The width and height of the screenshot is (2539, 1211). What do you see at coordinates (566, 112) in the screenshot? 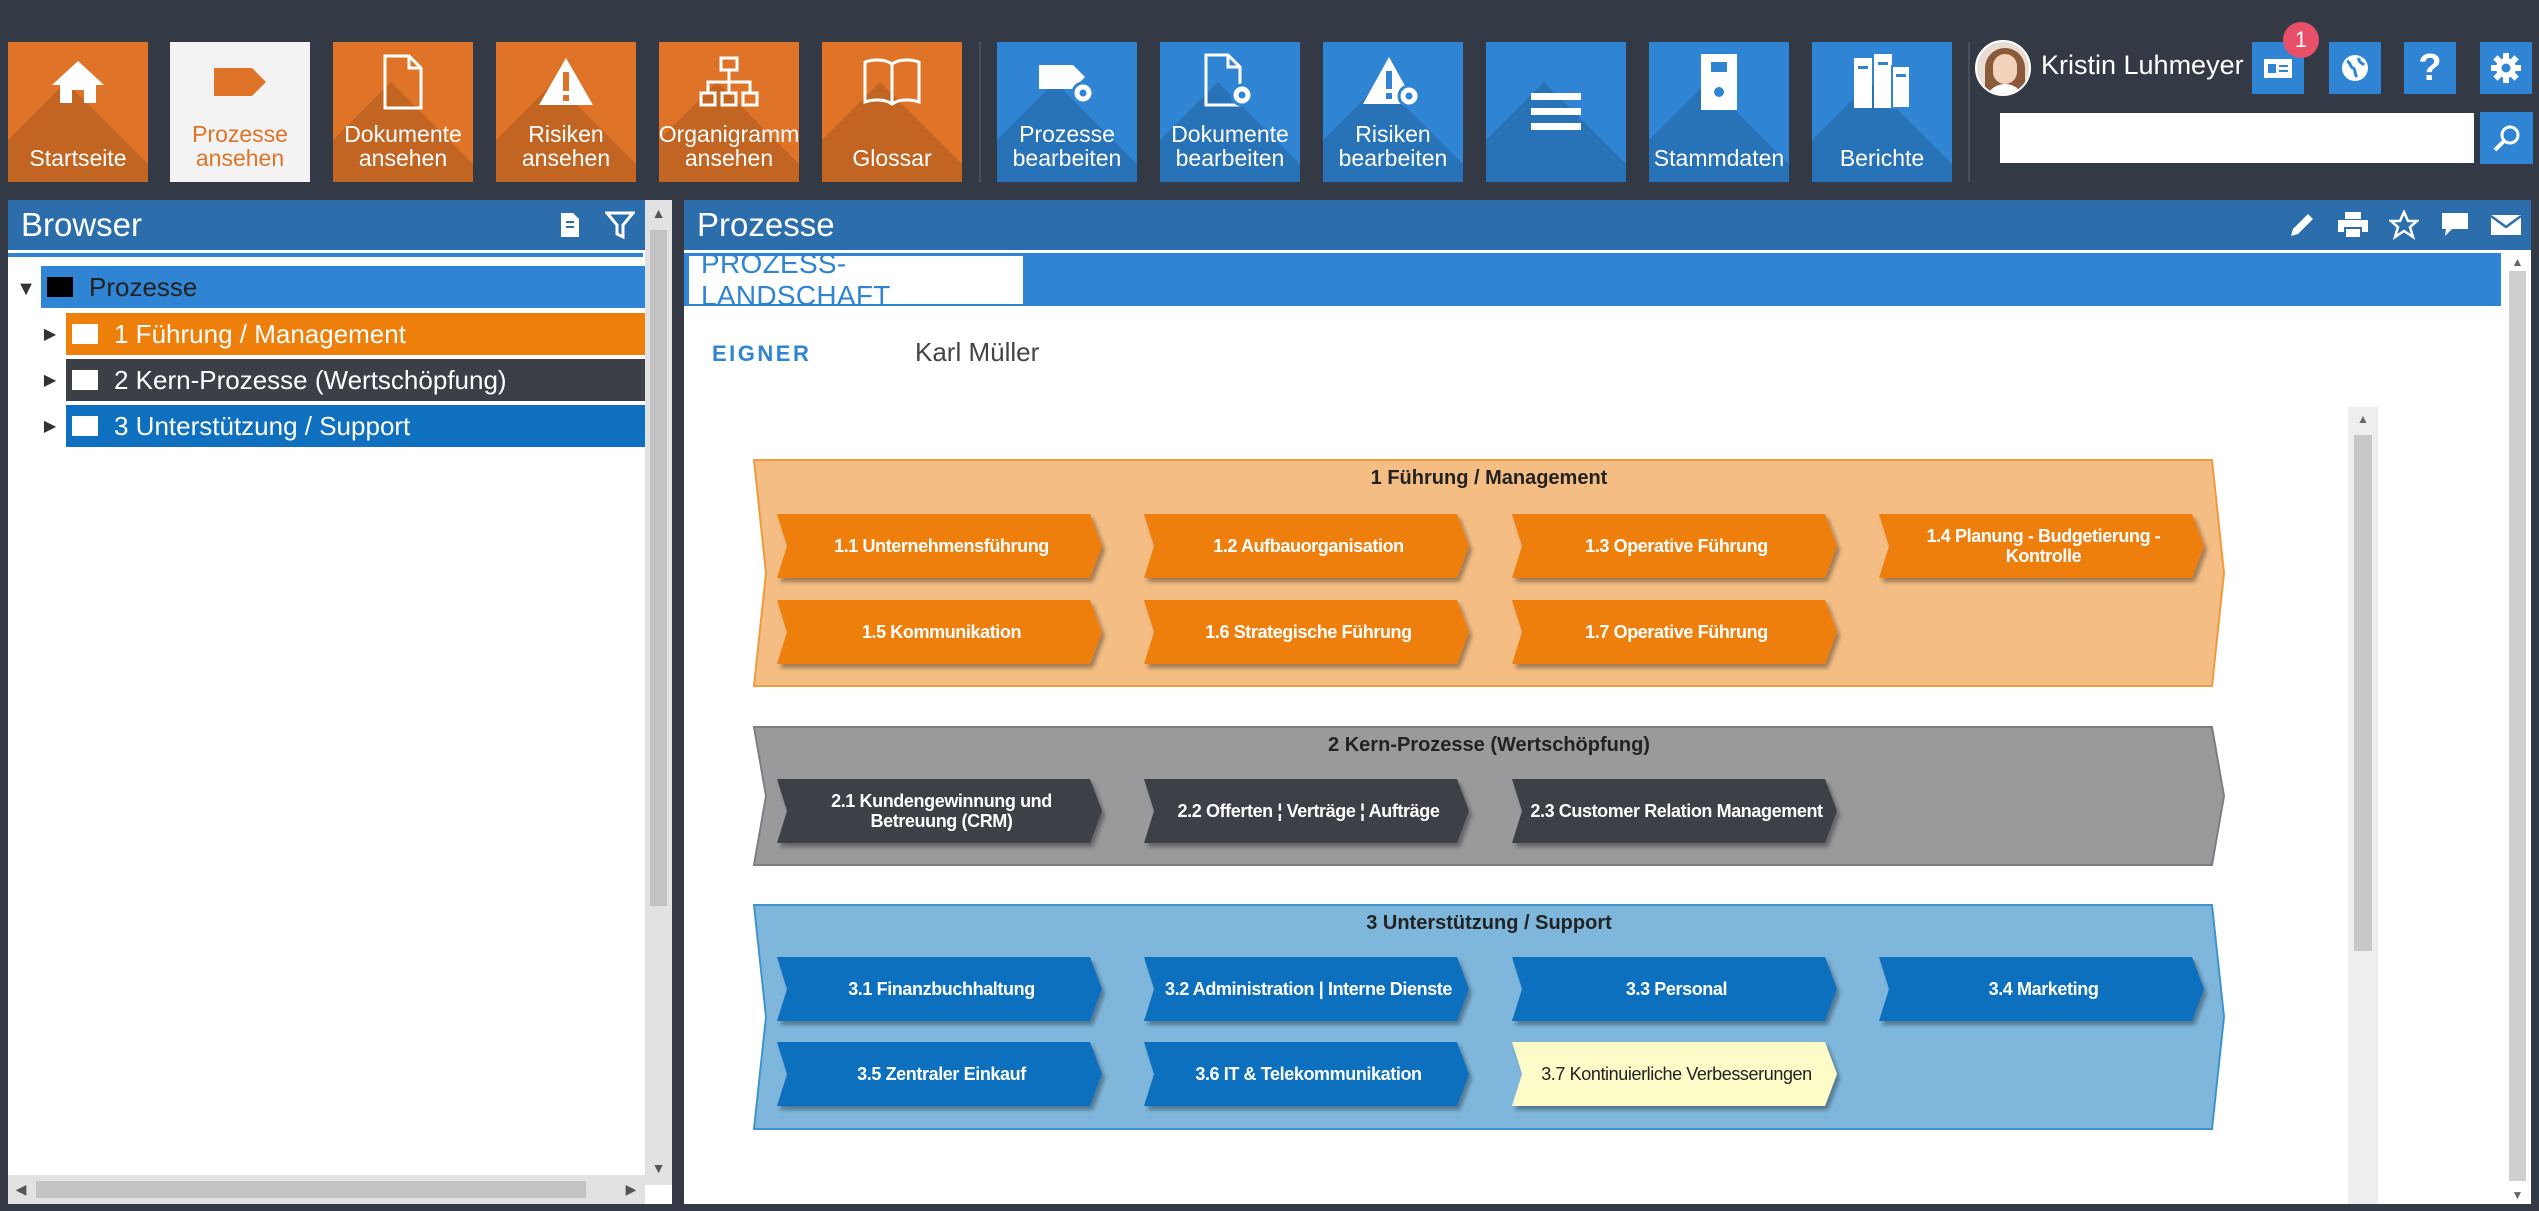
I see `risiken-ansehen-button: Risiken ansehen` at bounding box center [566, 112].